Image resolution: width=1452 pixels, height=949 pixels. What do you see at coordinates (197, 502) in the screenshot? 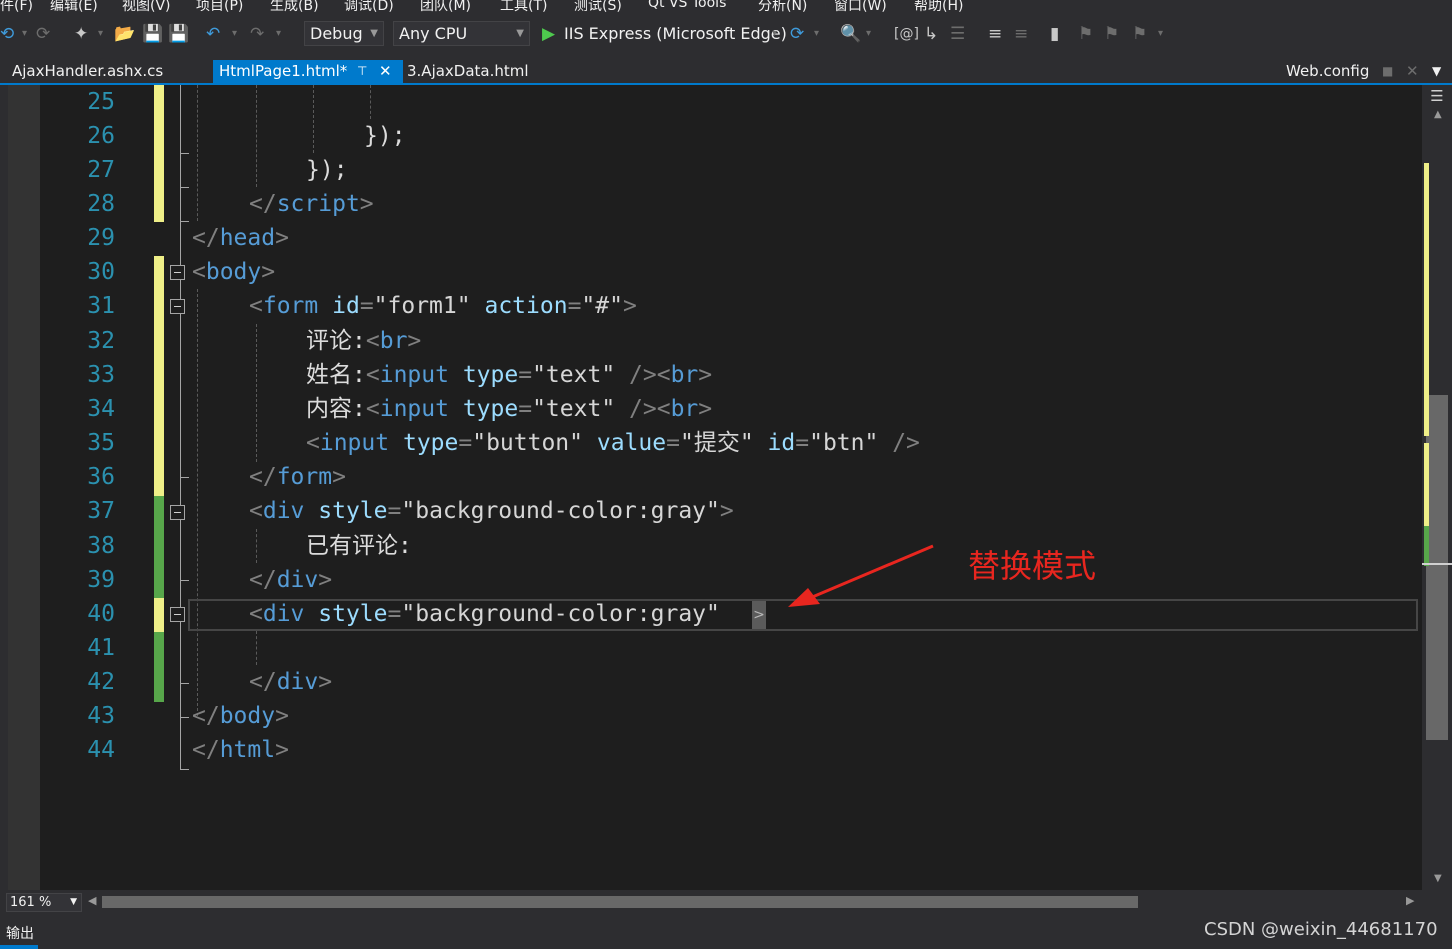
I see `indent-guide` at bounding box center [197, 502].